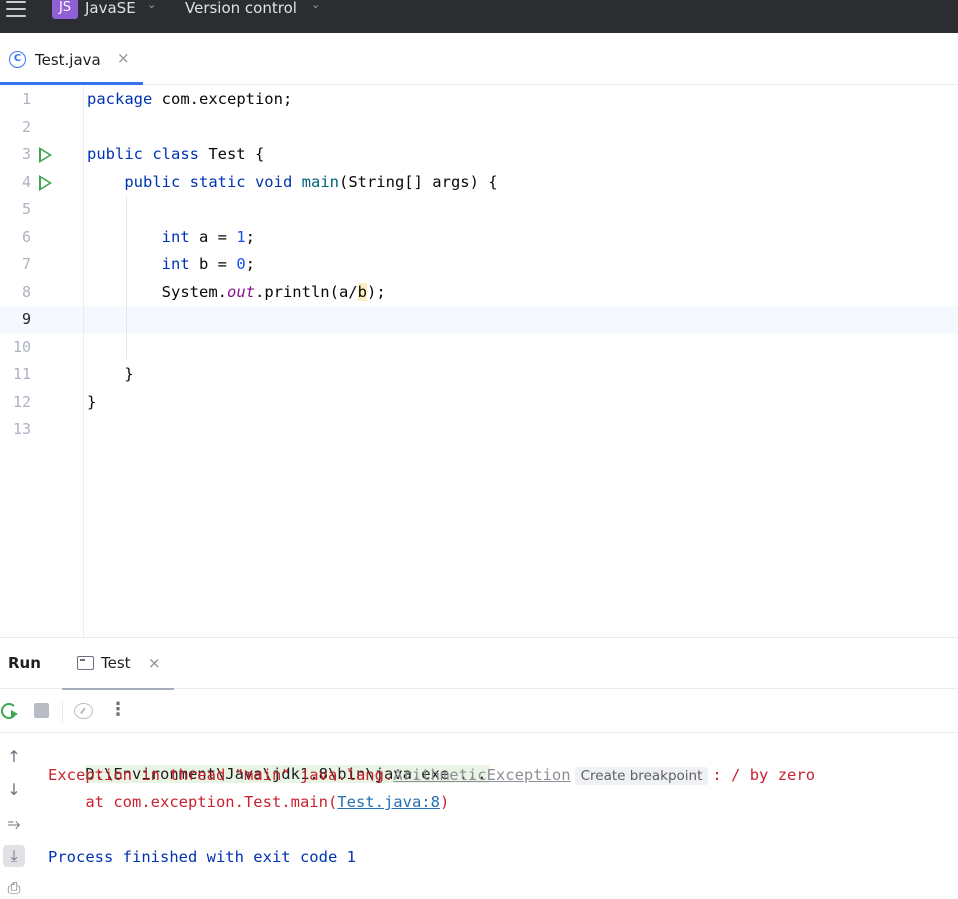 The width and height of the screenshot is (958, 899). What do you see at coordinates (194, 291) in the screenshot?
I see `code-token: System.` at bounding box center [194, 291].